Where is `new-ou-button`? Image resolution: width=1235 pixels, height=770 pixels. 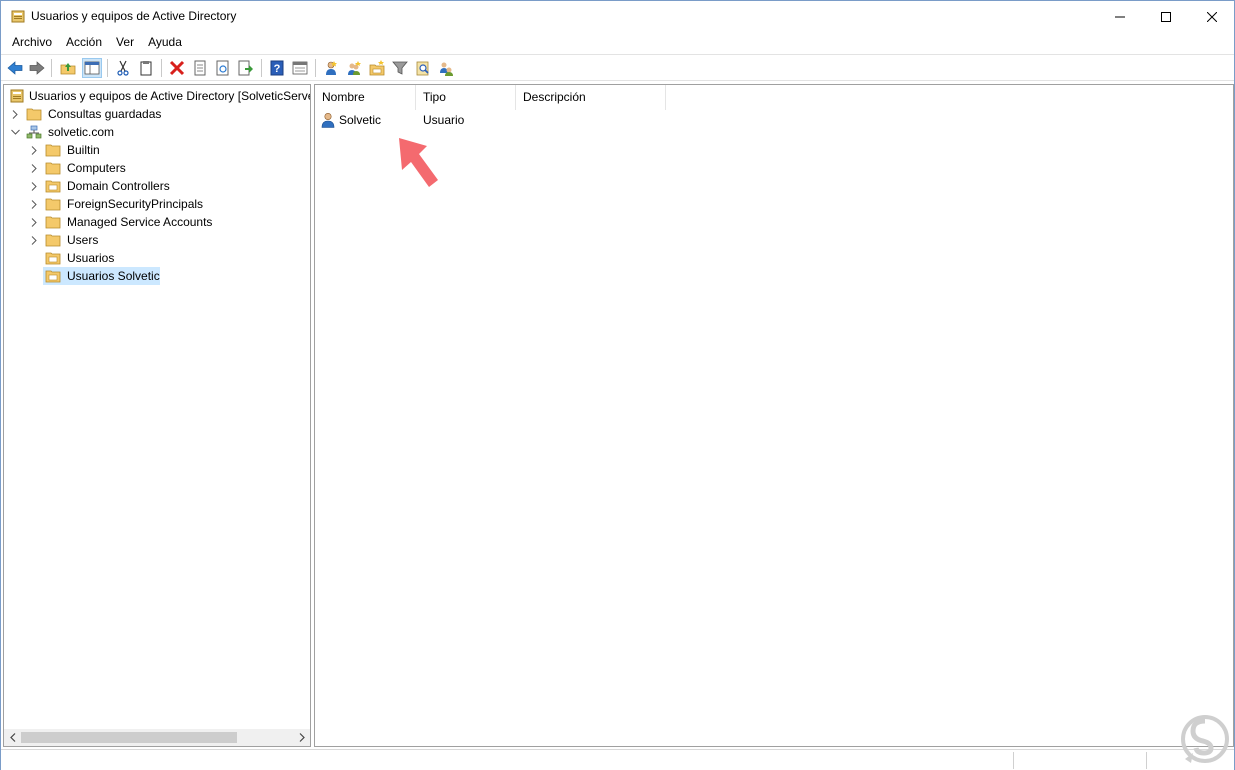
new-ou-button is located at coordinates (377, 68).